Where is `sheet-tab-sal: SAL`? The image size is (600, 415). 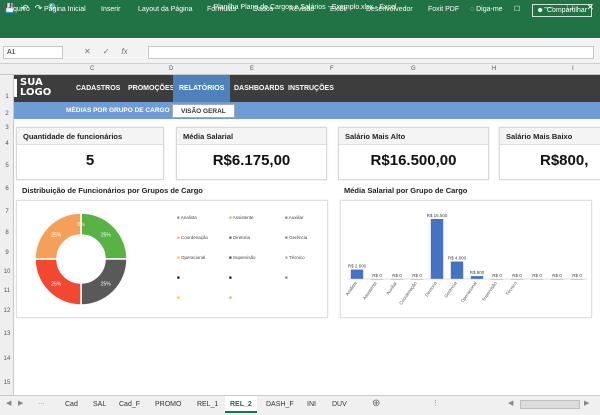
sheet-tab-sal: SAL is located at coordinates (99, 404).